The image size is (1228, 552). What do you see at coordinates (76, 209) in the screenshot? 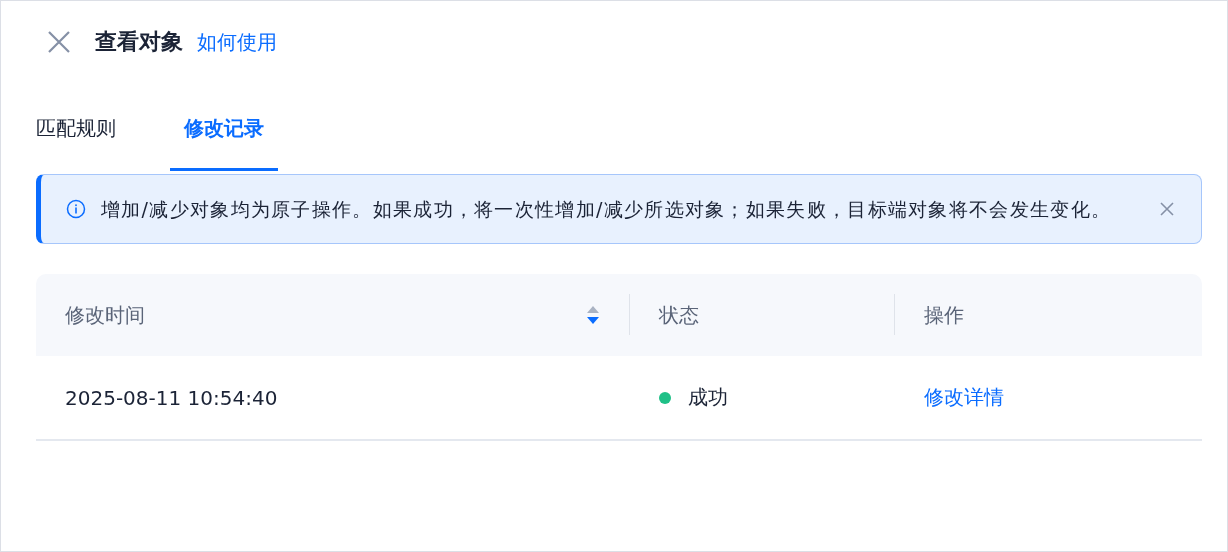
I see `info-icon` at bounding box center [76, 209].